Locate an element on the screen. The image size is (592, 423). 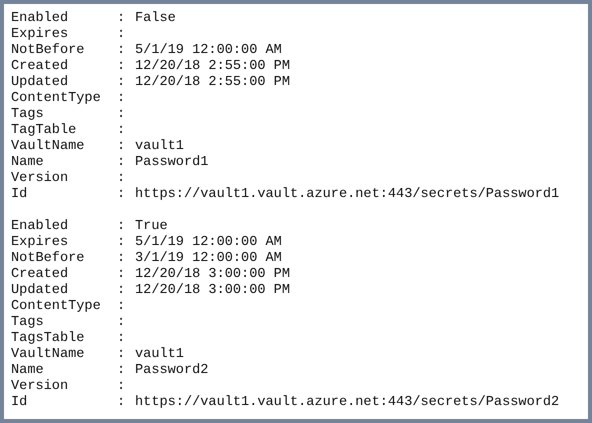
property-value: 3/1/19 12:00:00 AM is located at coordinates (208, 259).